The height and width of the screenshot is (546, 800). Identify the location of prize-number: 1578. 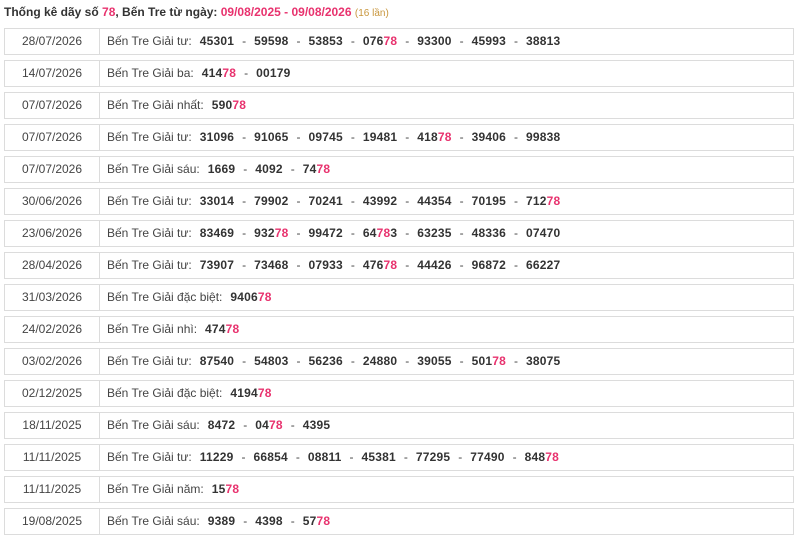
(226, 489).